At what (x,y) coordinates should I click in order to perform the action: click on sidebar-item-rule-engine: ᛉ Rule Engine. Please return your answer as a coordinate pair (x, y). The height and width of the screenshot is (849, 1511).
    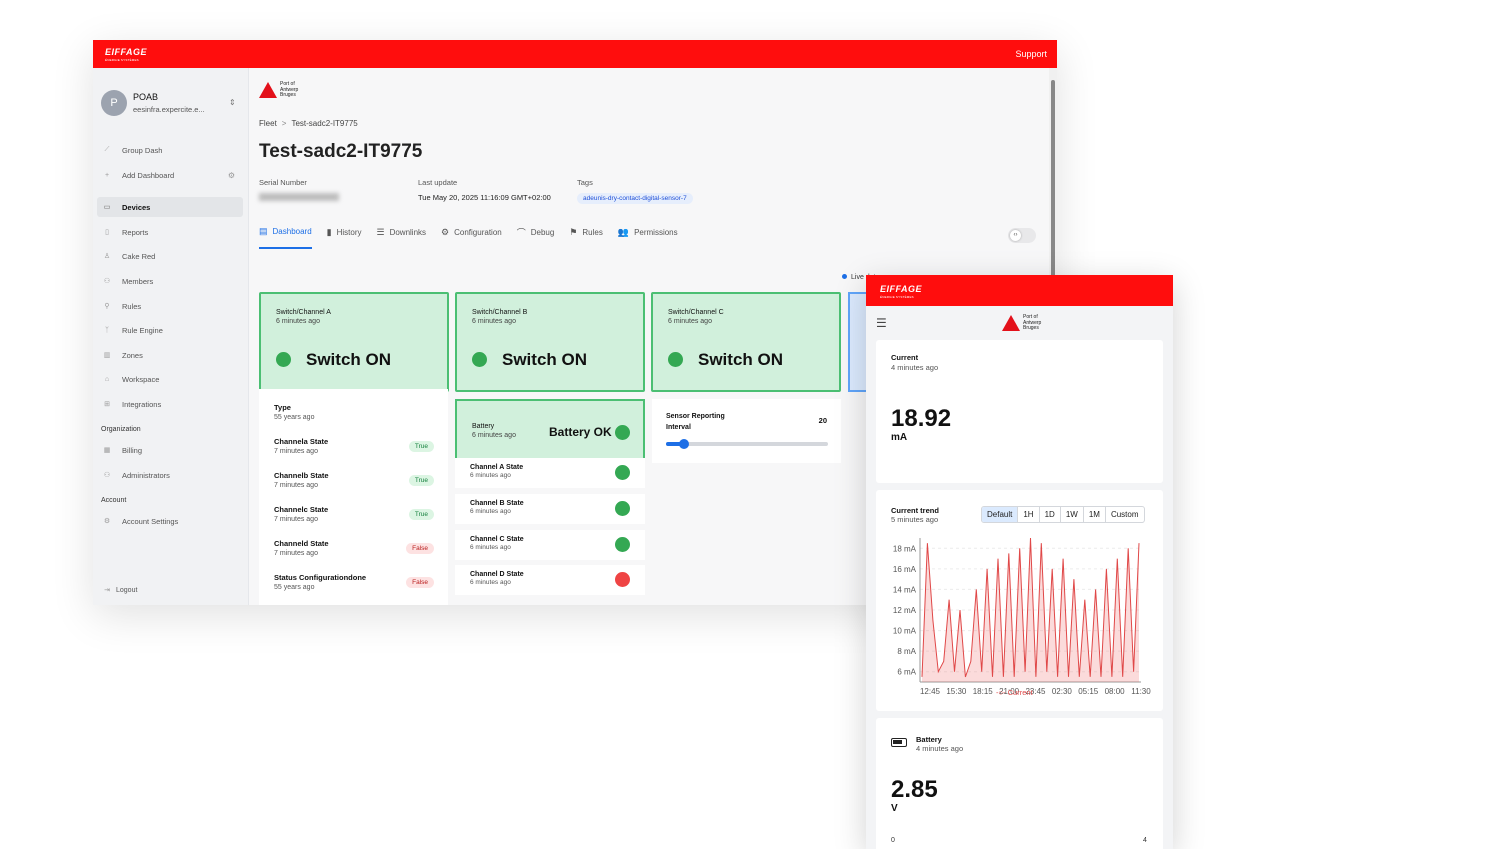
    Looking at the image, I should click on (170, 330).